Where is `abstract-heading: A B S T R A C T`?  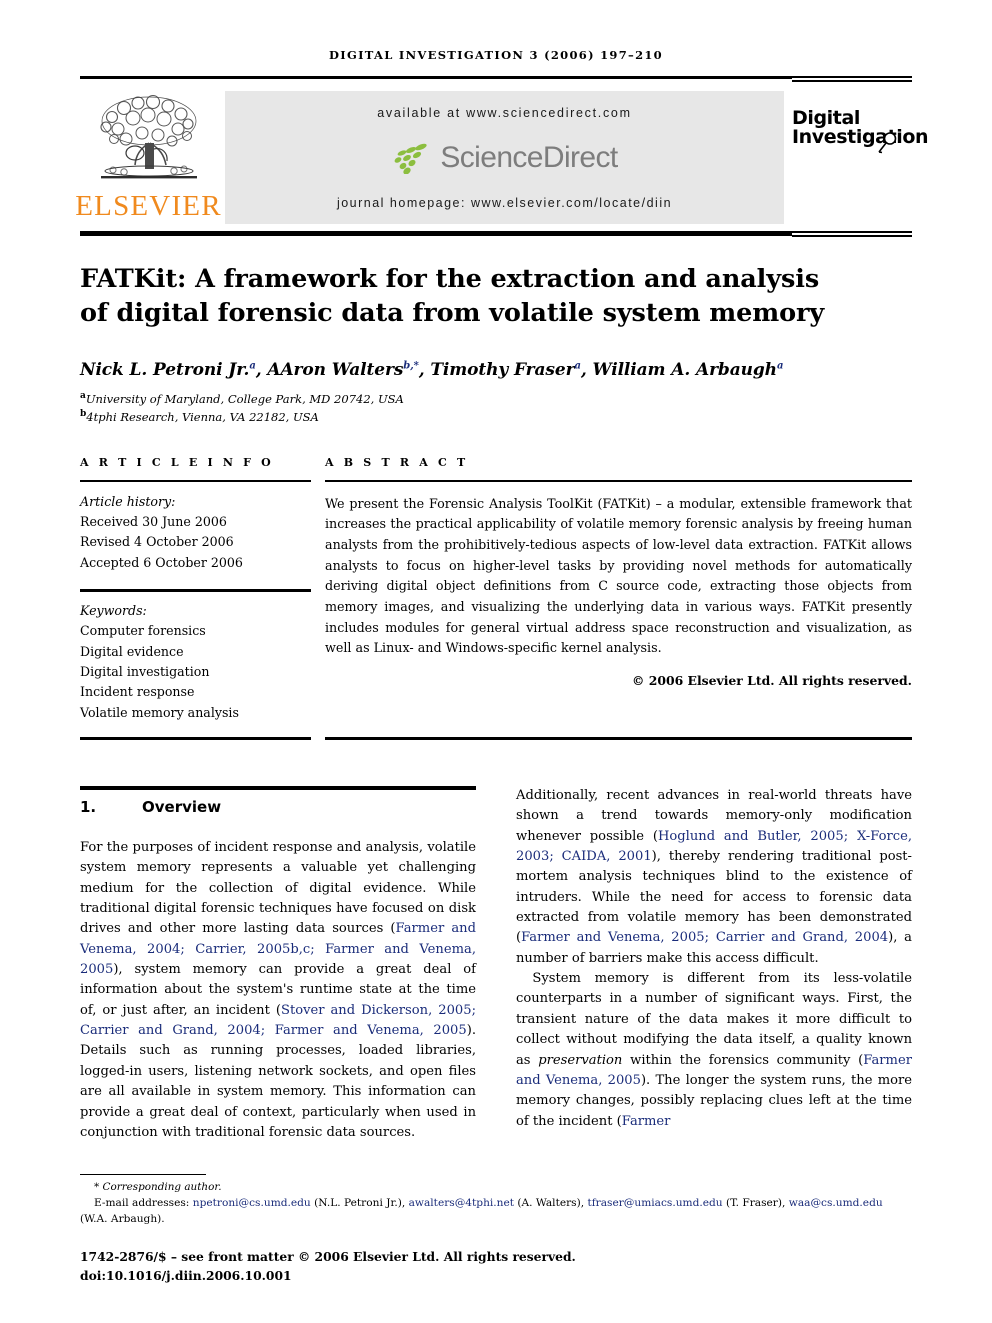
abstract-heading: A B S T R A C T is located at coordinates (397, 462).